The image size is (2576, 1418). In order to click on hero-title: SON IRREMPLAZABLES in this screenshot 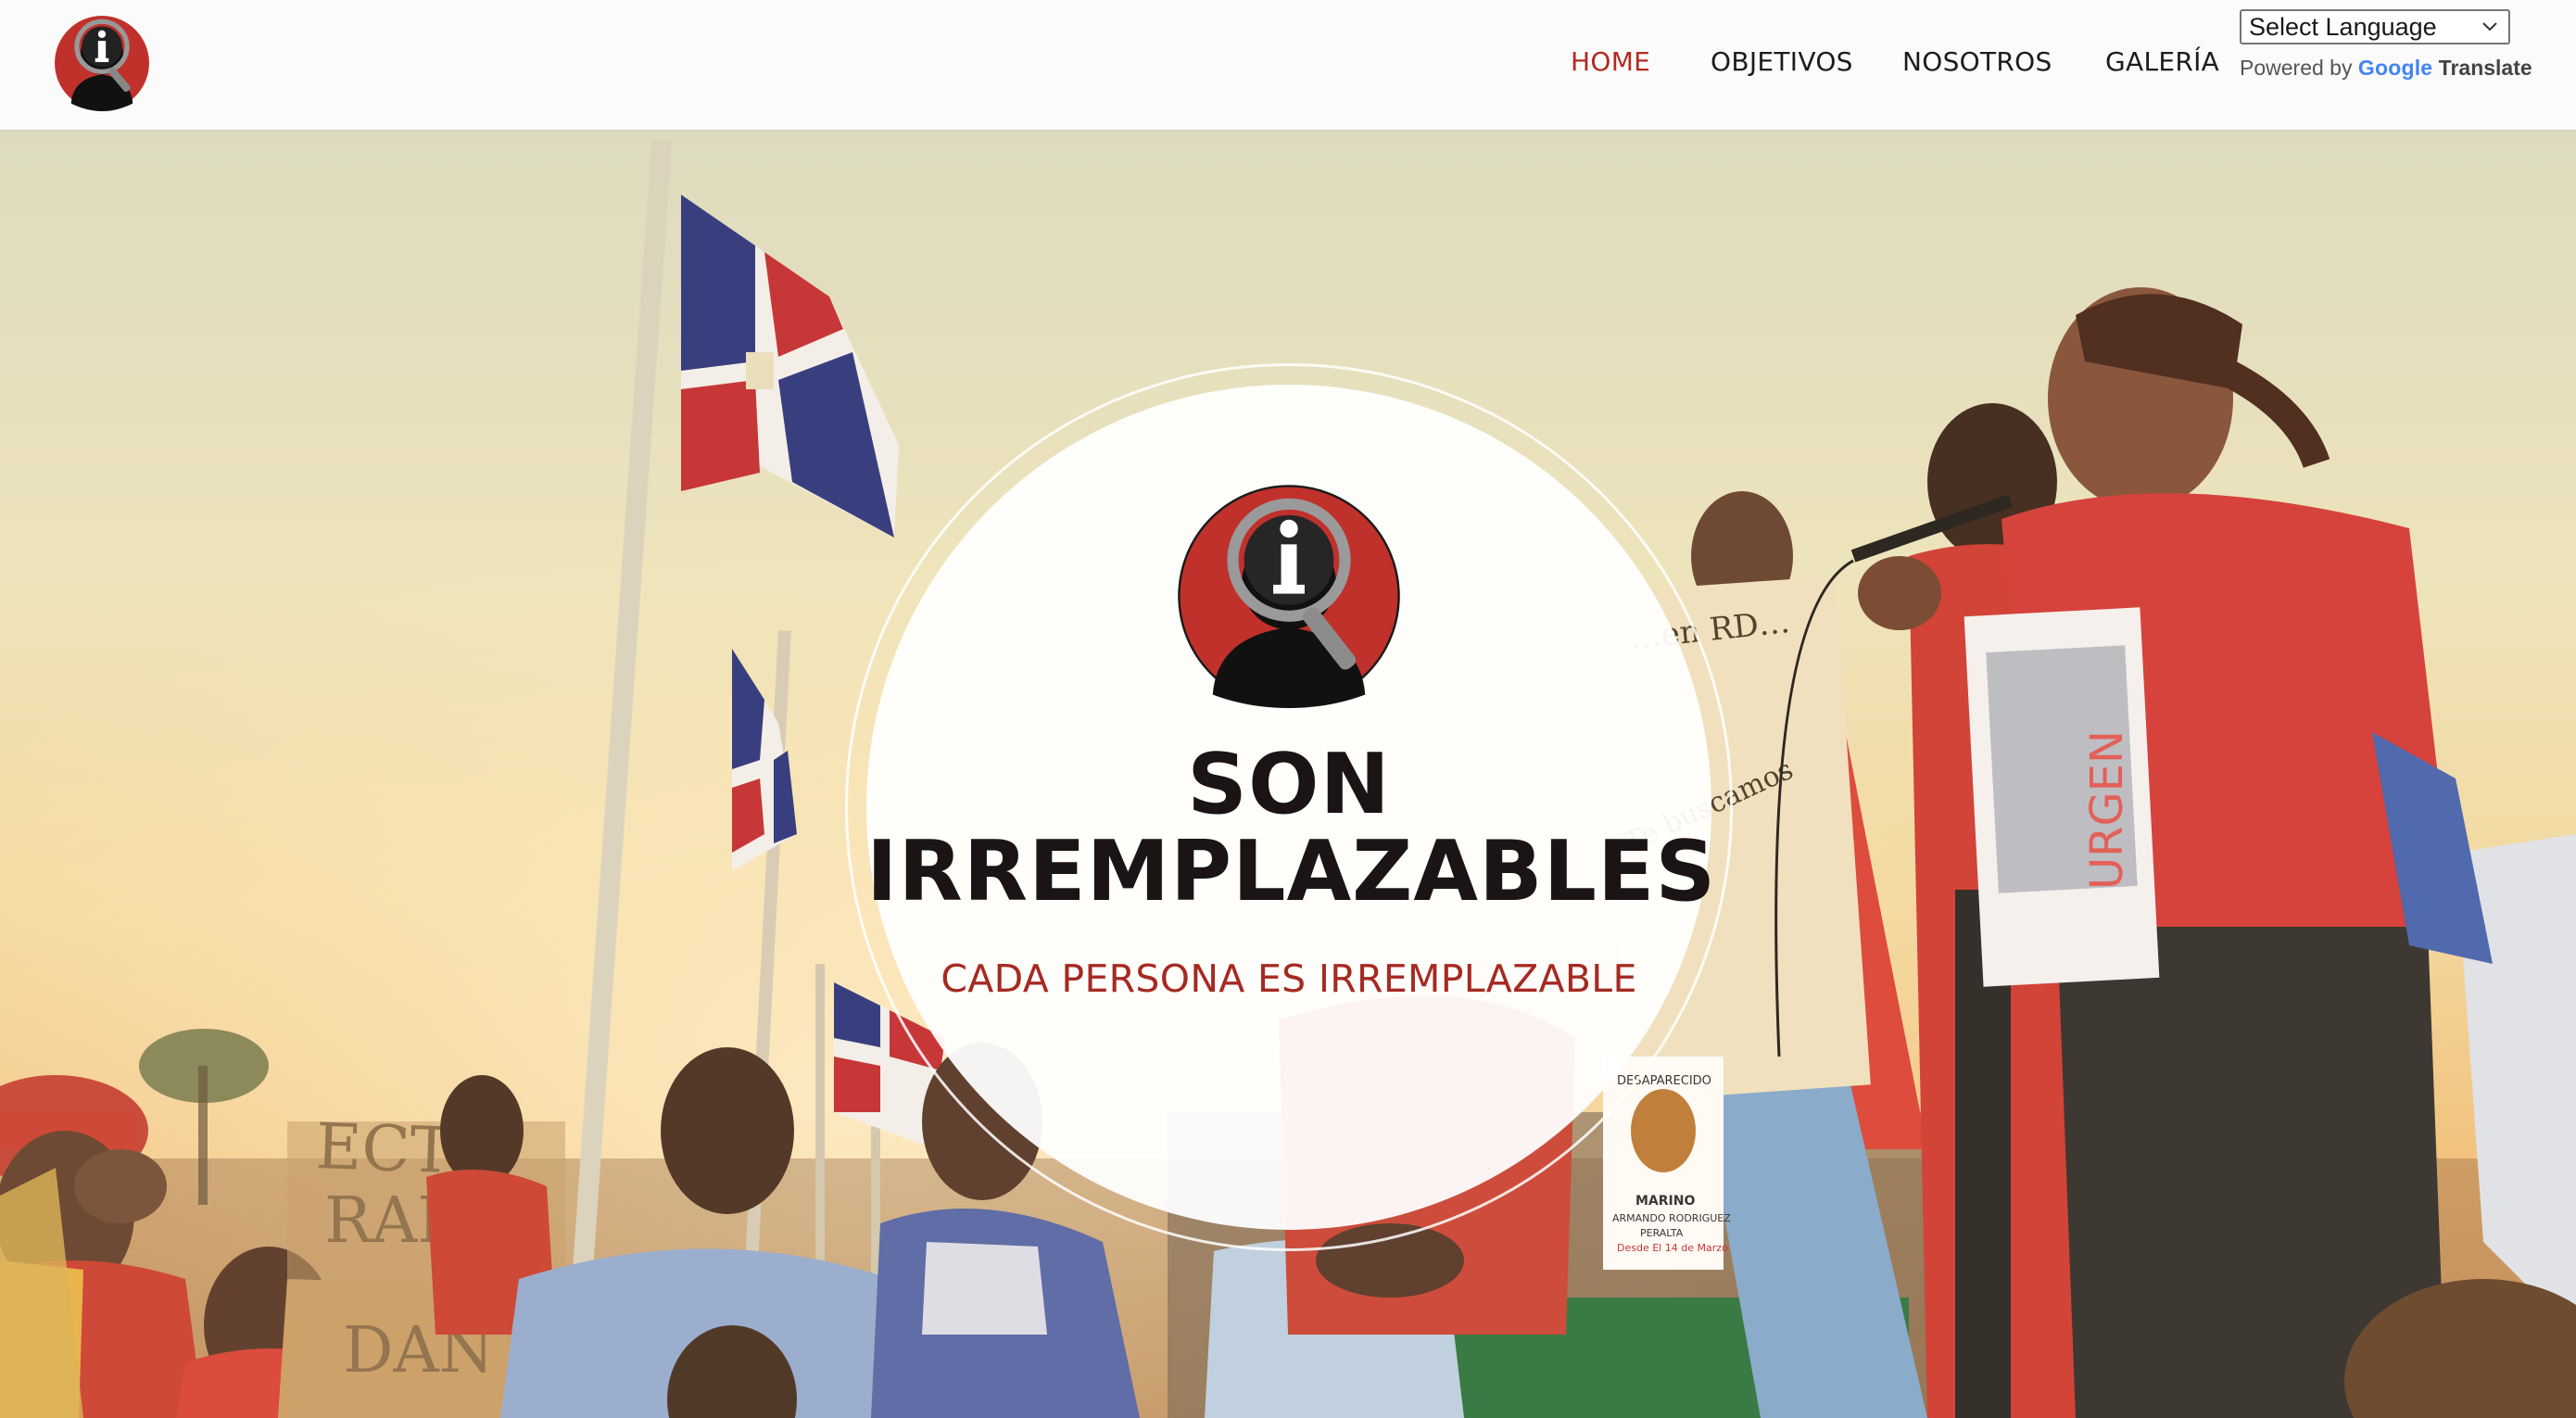, I will do `click(1291, 828)`.